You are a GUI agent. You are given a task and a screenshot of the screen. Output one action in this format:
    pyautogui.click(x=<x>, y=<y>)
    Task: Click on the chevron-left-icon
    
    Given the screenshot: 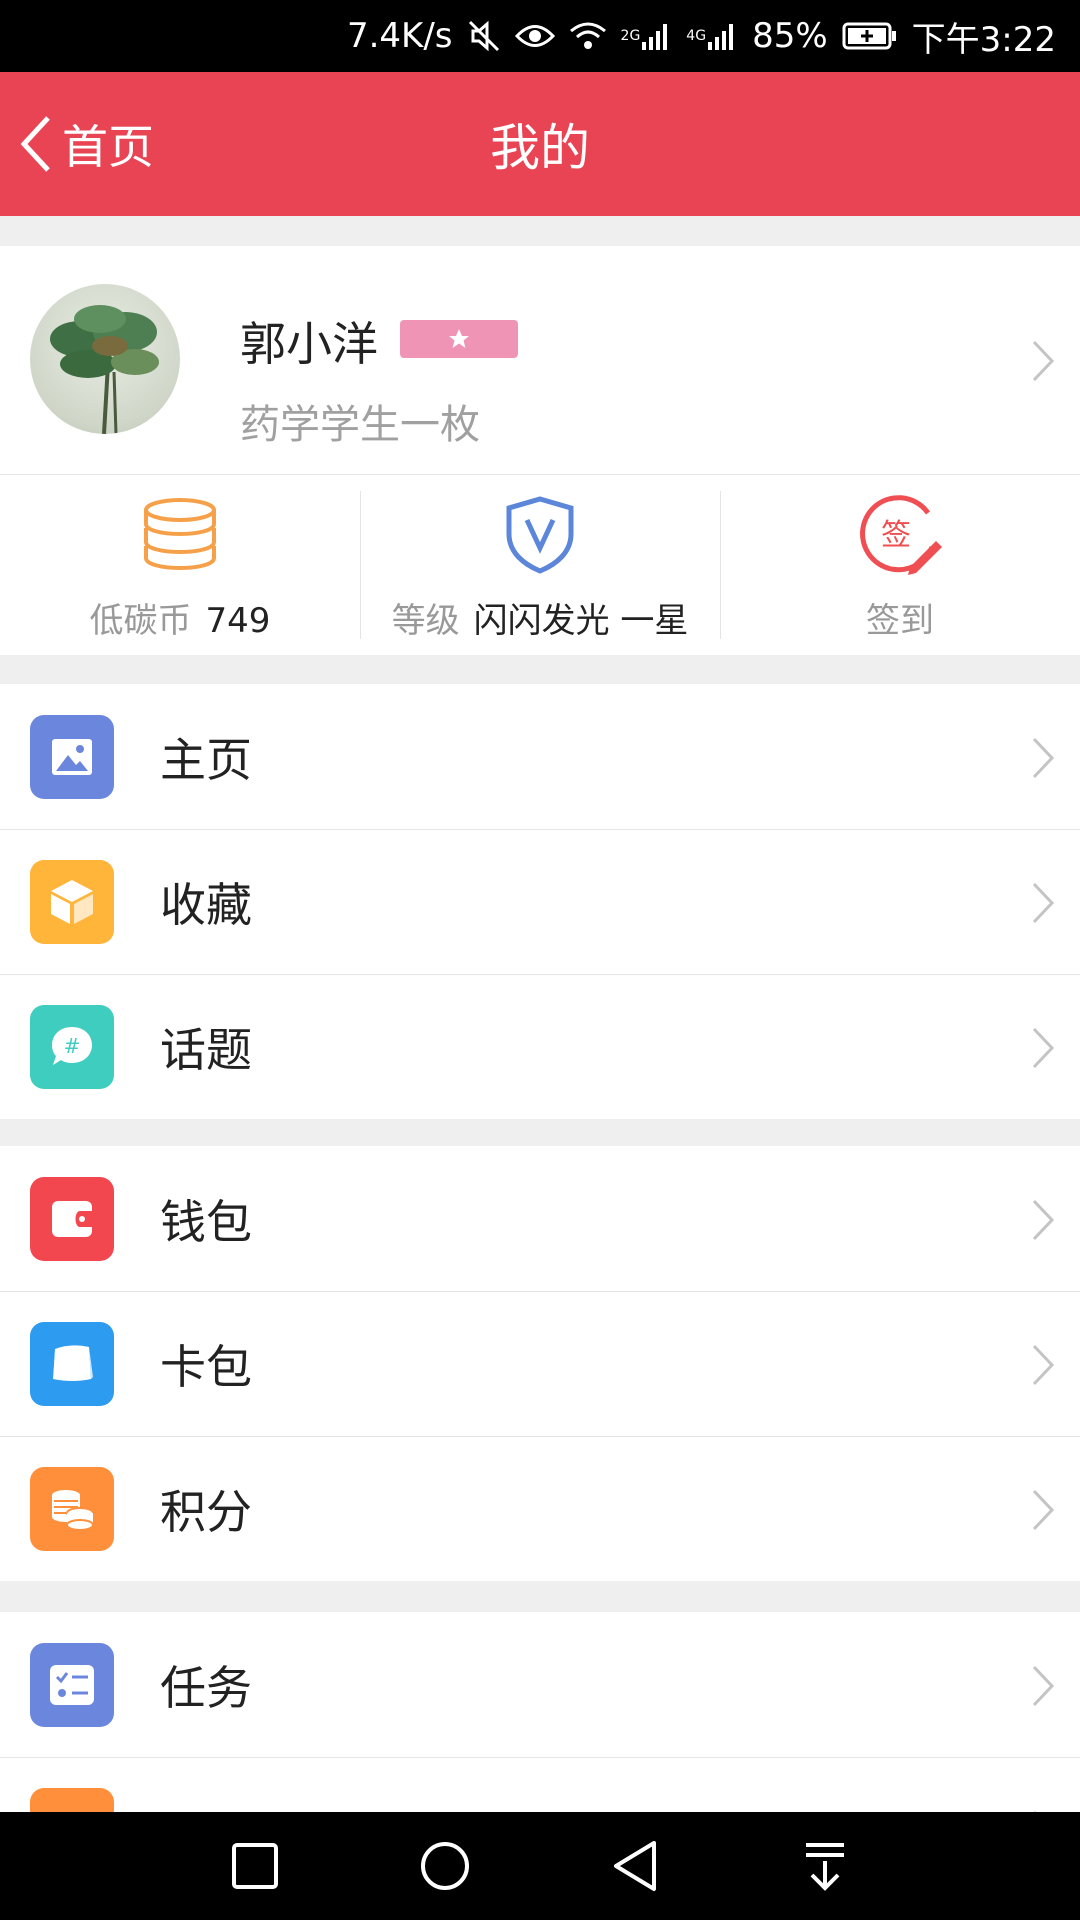 What is the action you would take?
    pyautogui.click(x=35, y=144)
    